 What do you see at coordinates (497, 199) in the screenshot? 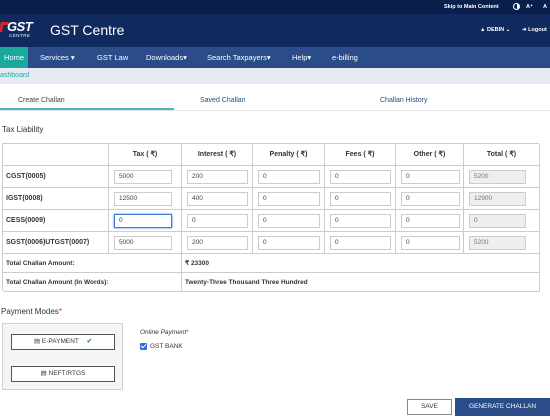
I see `igst-total-field: 12900` at bounding box center [497, 199].